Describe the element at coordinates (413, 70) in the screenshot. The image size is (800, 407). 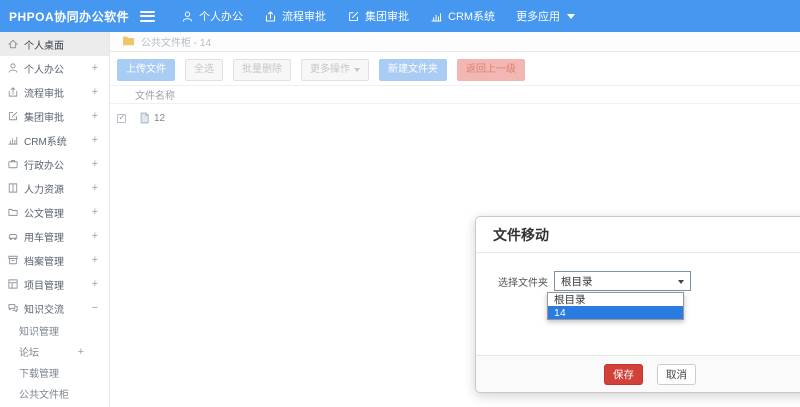
I see `new-folder-button: 新建文件夹` at that location.